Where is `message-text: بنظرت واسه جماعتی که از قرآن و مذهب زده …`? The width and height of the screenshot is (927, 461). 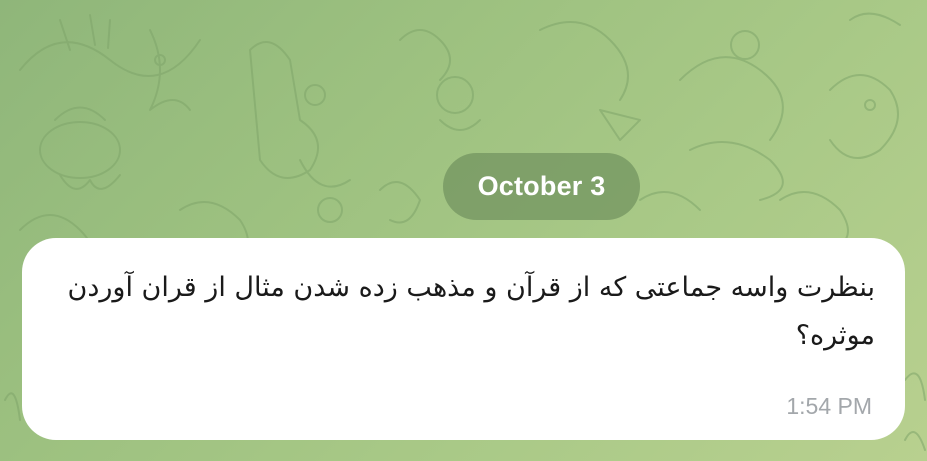 message-text: بنظرت واسه جماعتی که از قرآن و مذهب زده … is located at coordinates (471, 311).